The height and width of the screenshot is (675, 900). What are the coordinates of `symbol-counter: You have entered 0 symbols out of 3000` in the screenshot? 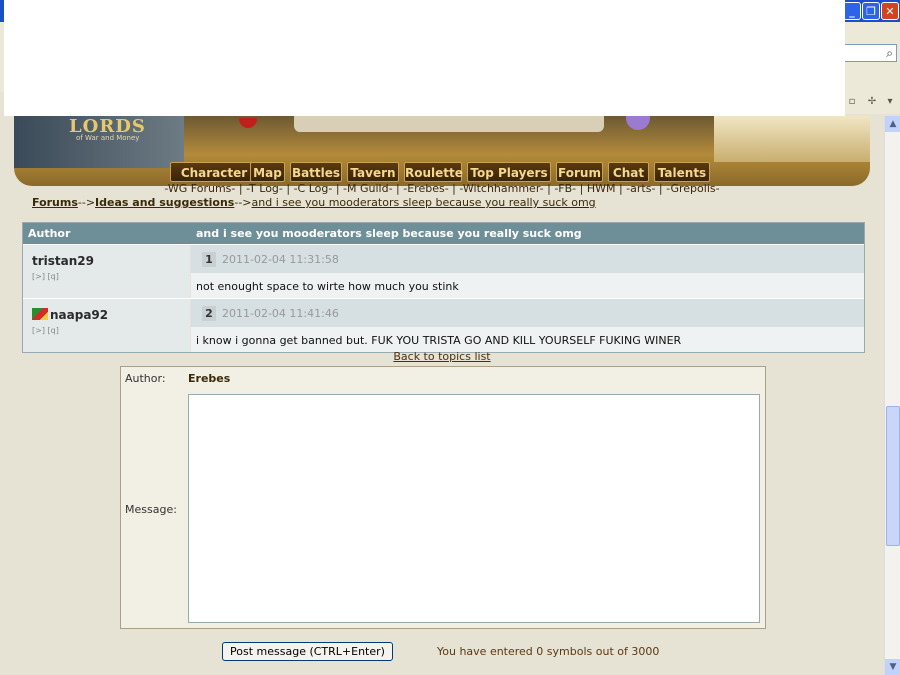 It's located at (548, 651).